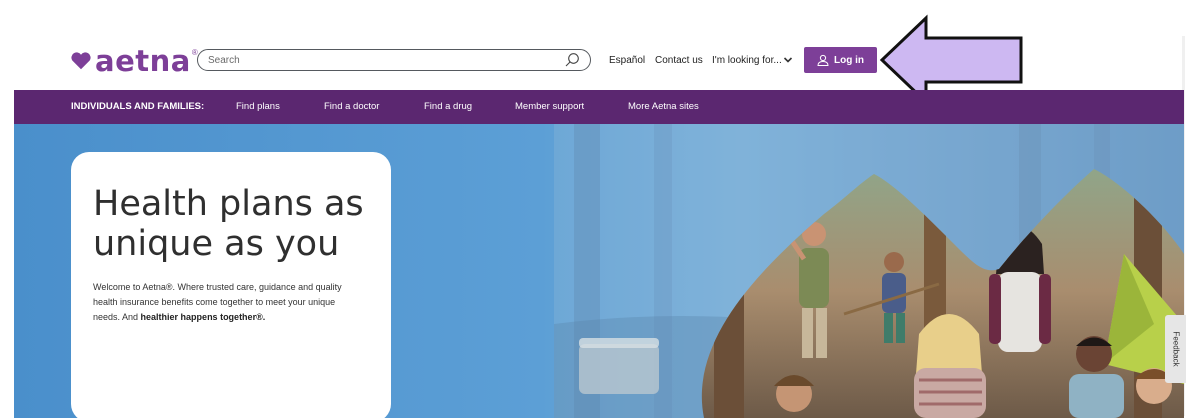 This screenshot has width=1188, height=418. I want to click on nav-heading: INDIVIDUALS AND FAMILIES:, so click(138, 106).